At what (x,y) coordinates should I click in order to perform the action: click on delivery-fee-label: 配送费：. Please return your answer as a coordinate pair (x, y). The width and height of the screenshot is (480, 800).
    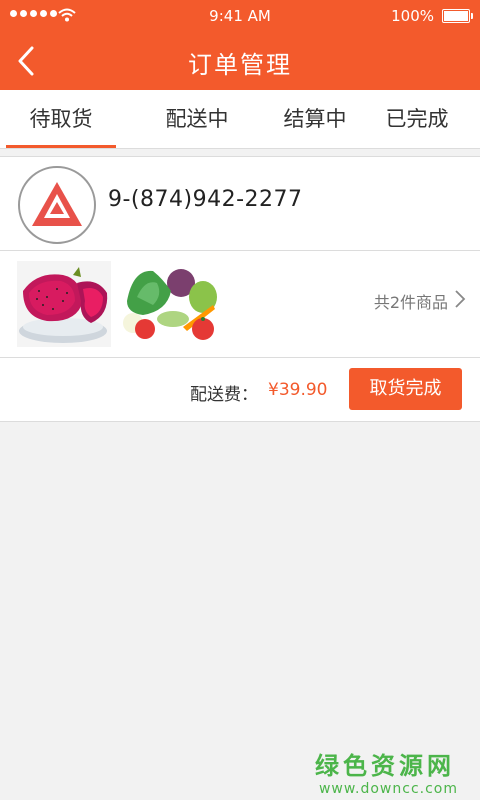
    Looking at the image, I should click on (224, 395).